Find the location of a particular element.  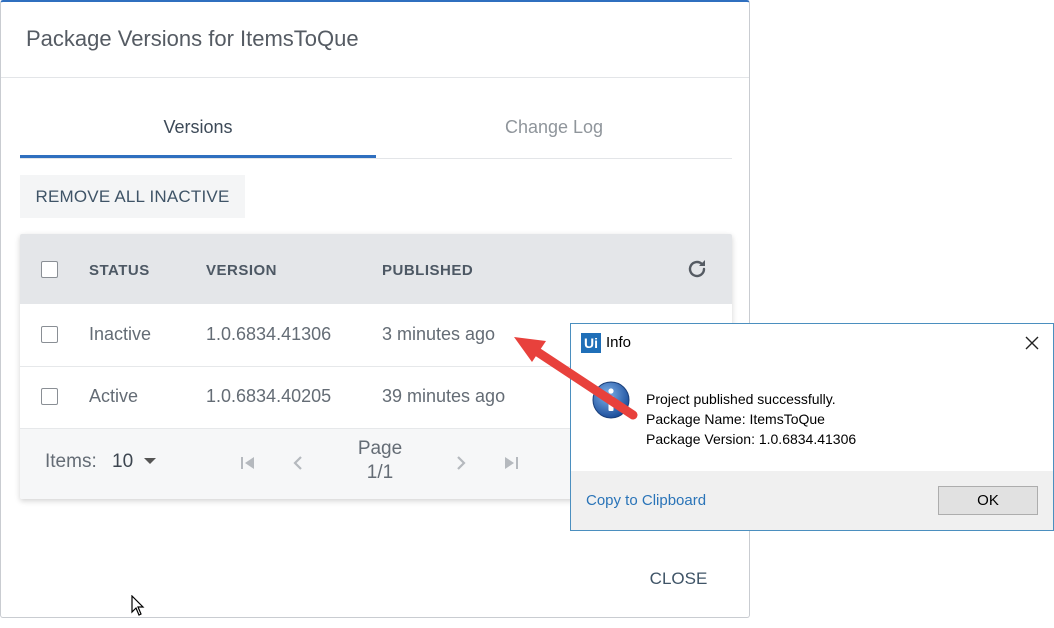

refresh-icon is located at coordinates (697, 269).